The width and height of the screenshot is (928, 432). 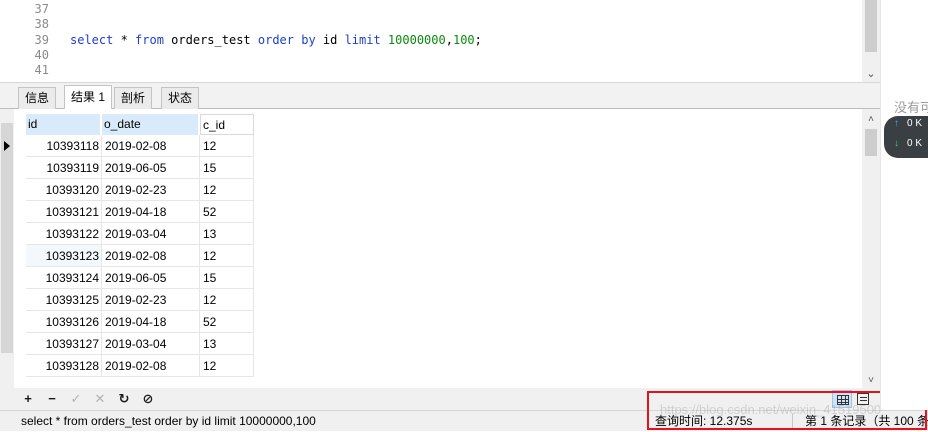 What do you see at coordinates (430, 70) in the screenshot?
I see `editor-line: 41` at bounding box center [430, 70].